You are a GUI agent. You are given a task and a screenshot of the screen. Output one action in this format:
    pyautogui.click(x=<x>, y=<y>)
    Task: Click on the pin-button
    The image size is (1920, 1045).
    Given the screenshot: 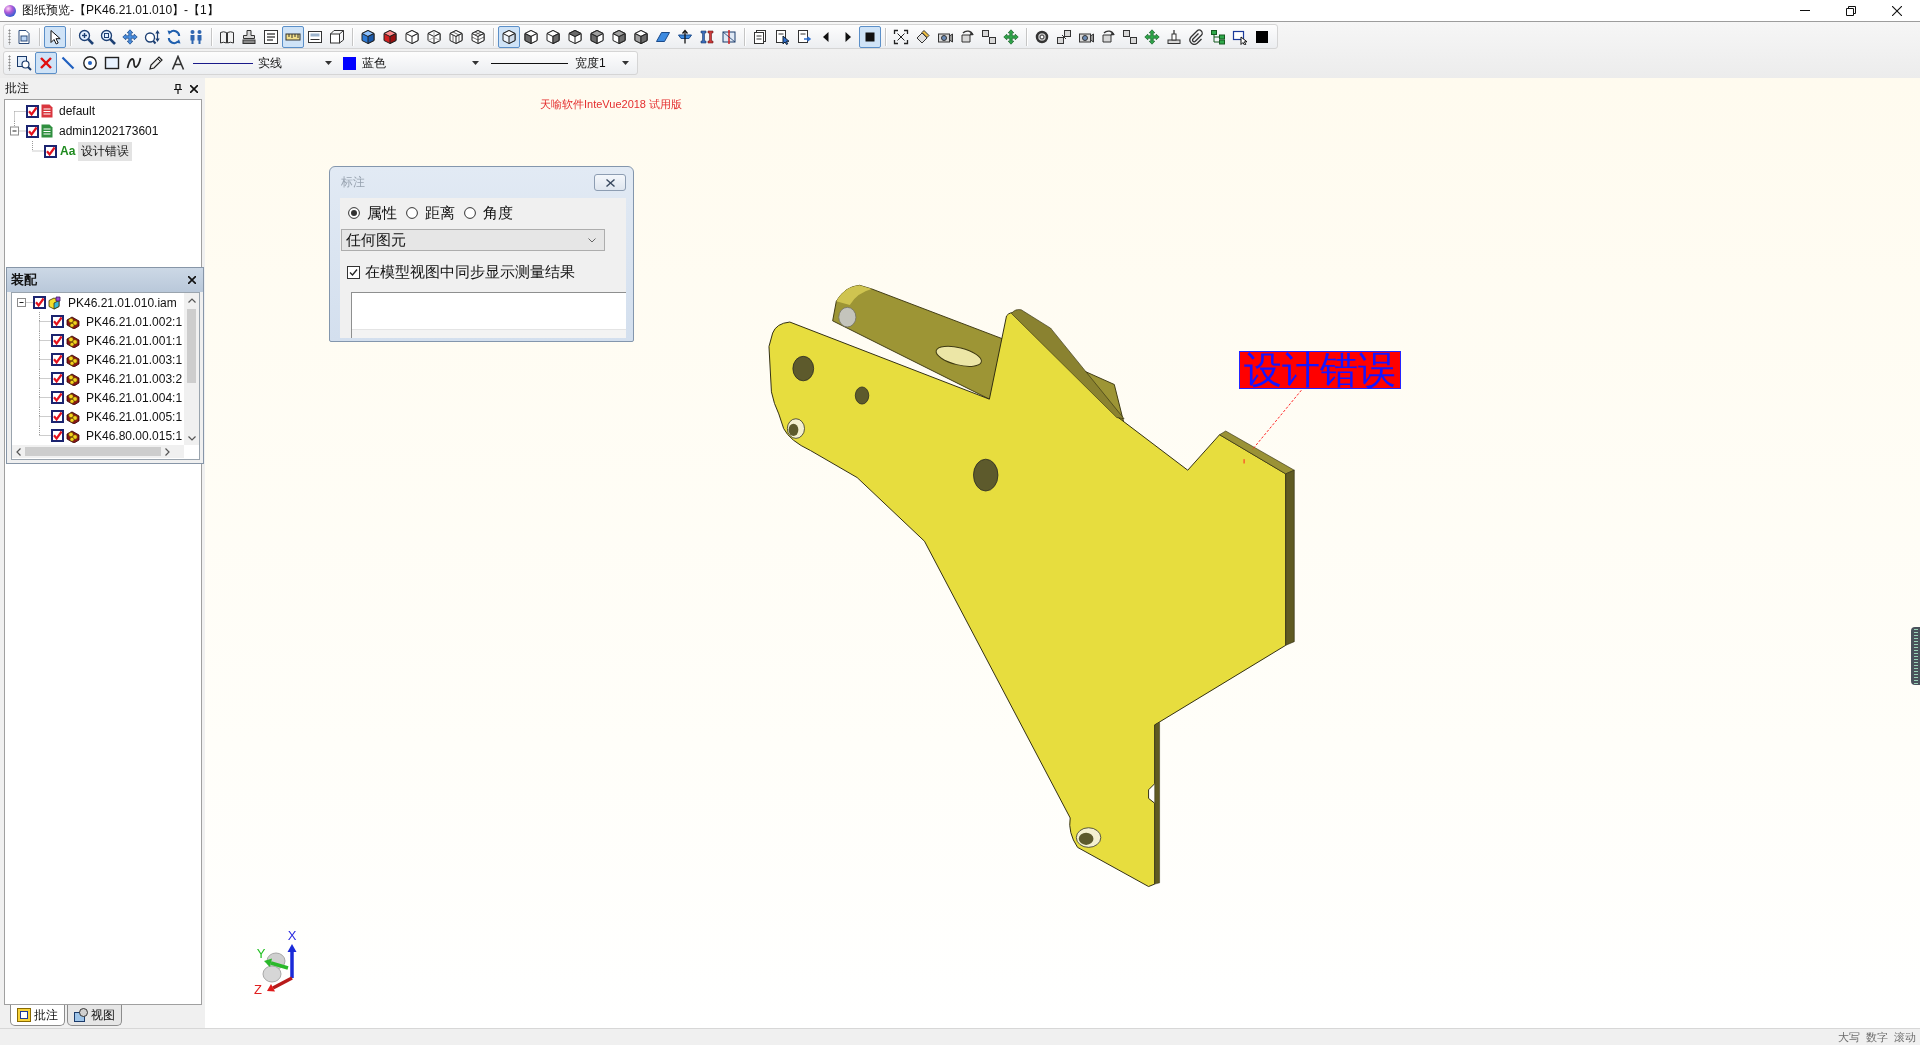 What is the action you would take?
    pyautogui.click(x=178, y=88)
    